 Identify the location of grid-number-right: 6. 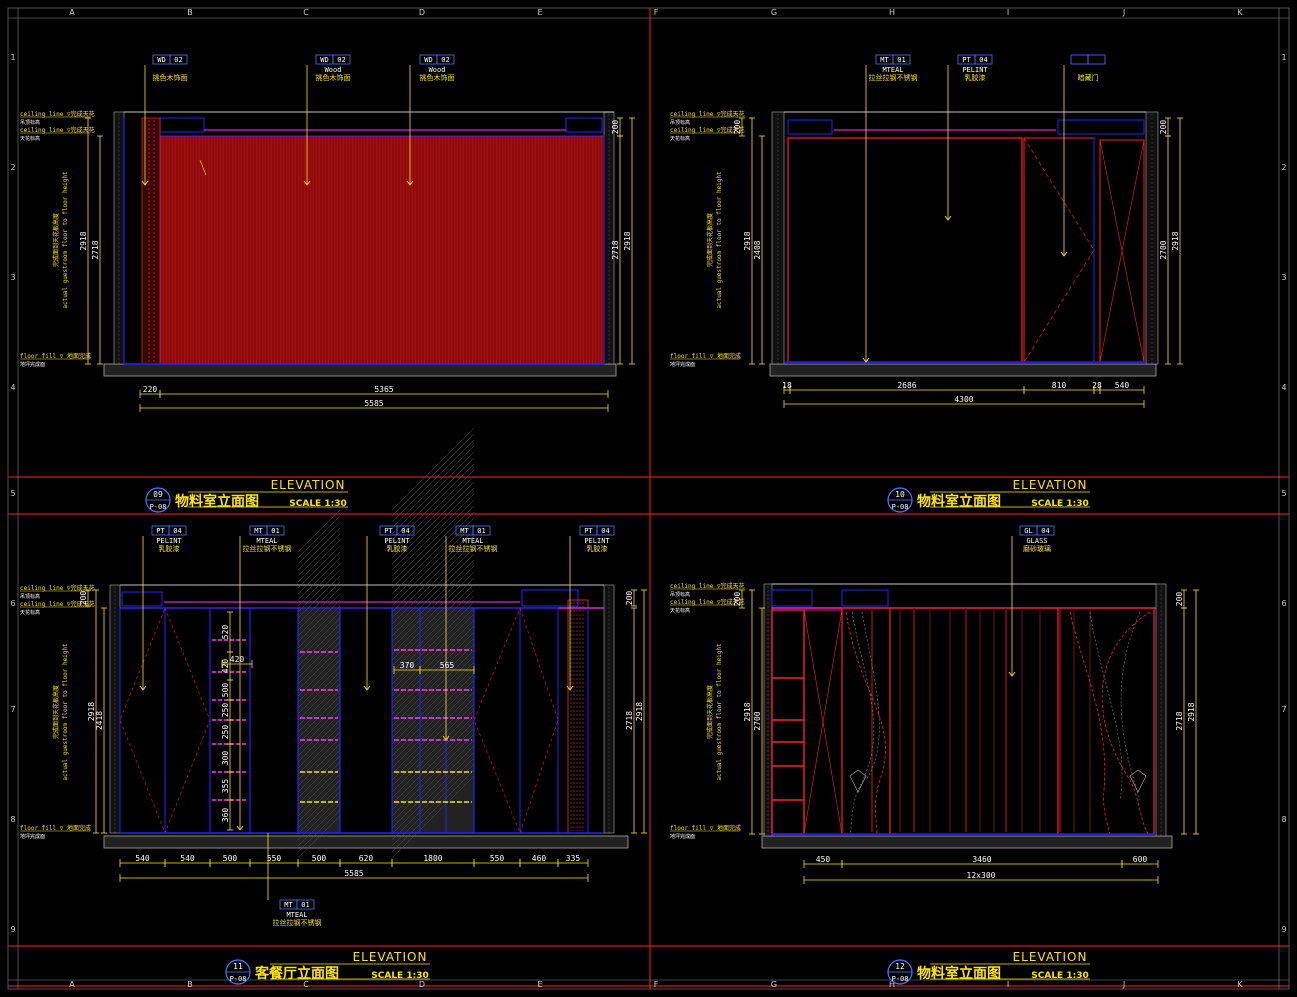
(1283, 603).